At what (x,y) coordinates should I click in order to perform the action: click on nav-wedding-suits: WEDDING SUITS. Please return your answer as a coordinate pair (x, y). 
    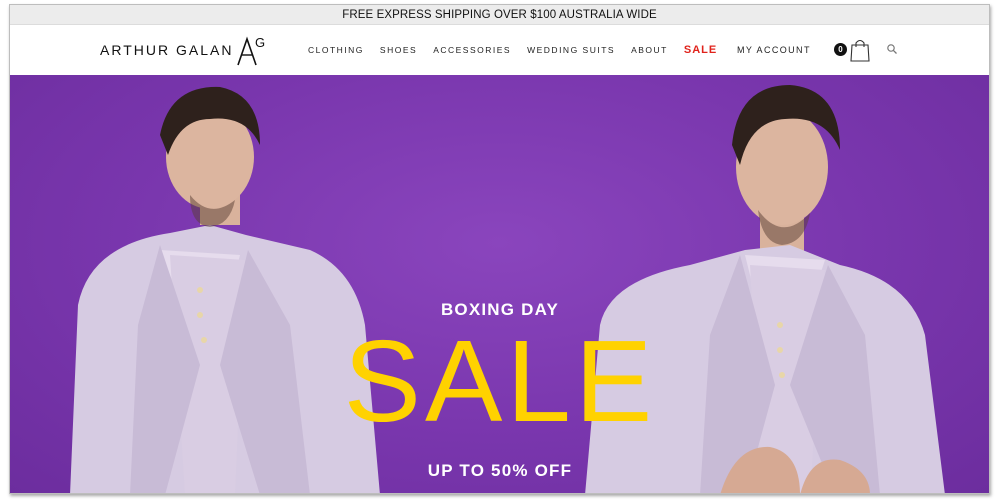
    Looking at the image, I should click on (571, 50).